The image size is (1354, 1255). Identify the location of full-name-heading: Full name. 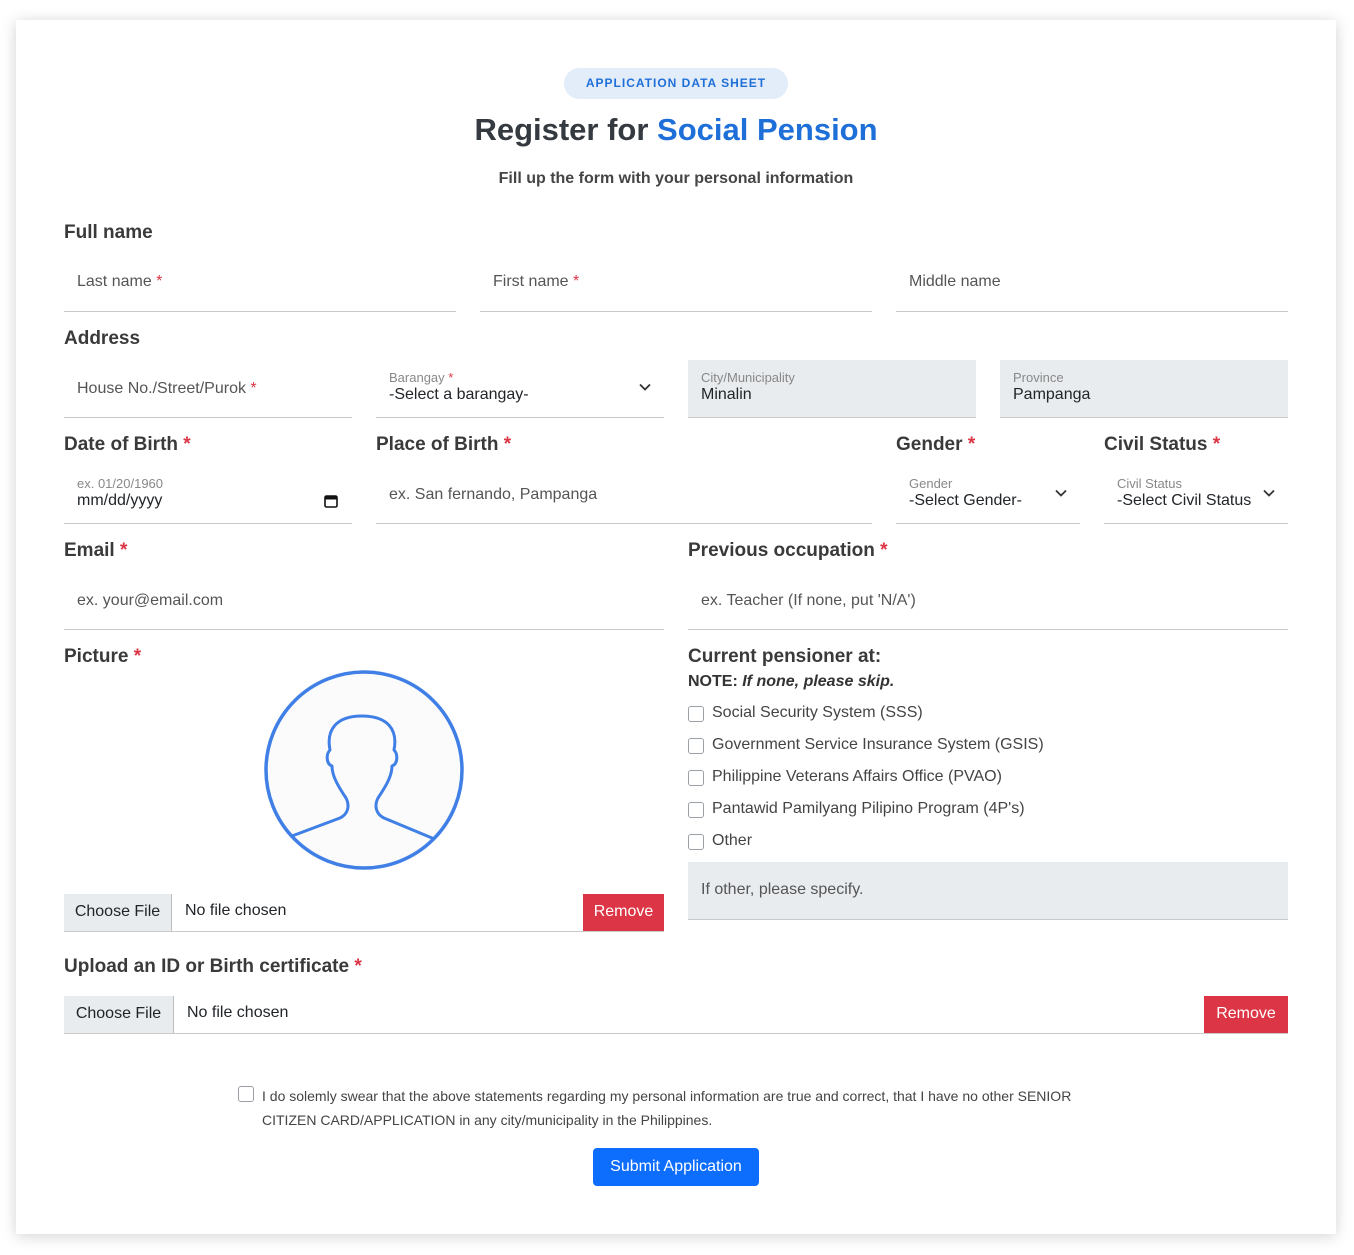
(108, 232).